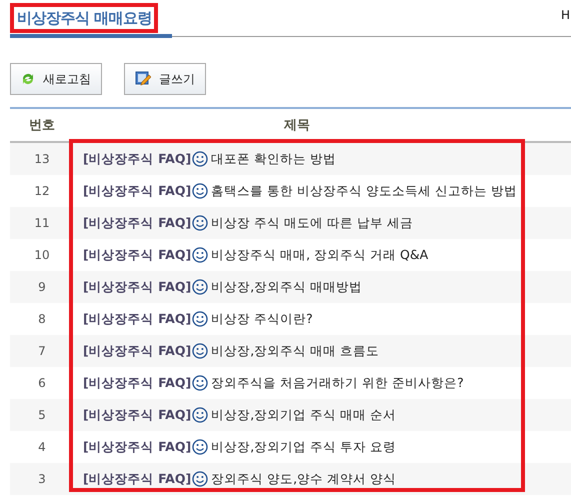 The width and height of the screenshot is (571, 500). What do you see at coordinates (143, 79) in the screenshot?
I see `pencil-icon` at bounding box center [143, 79].